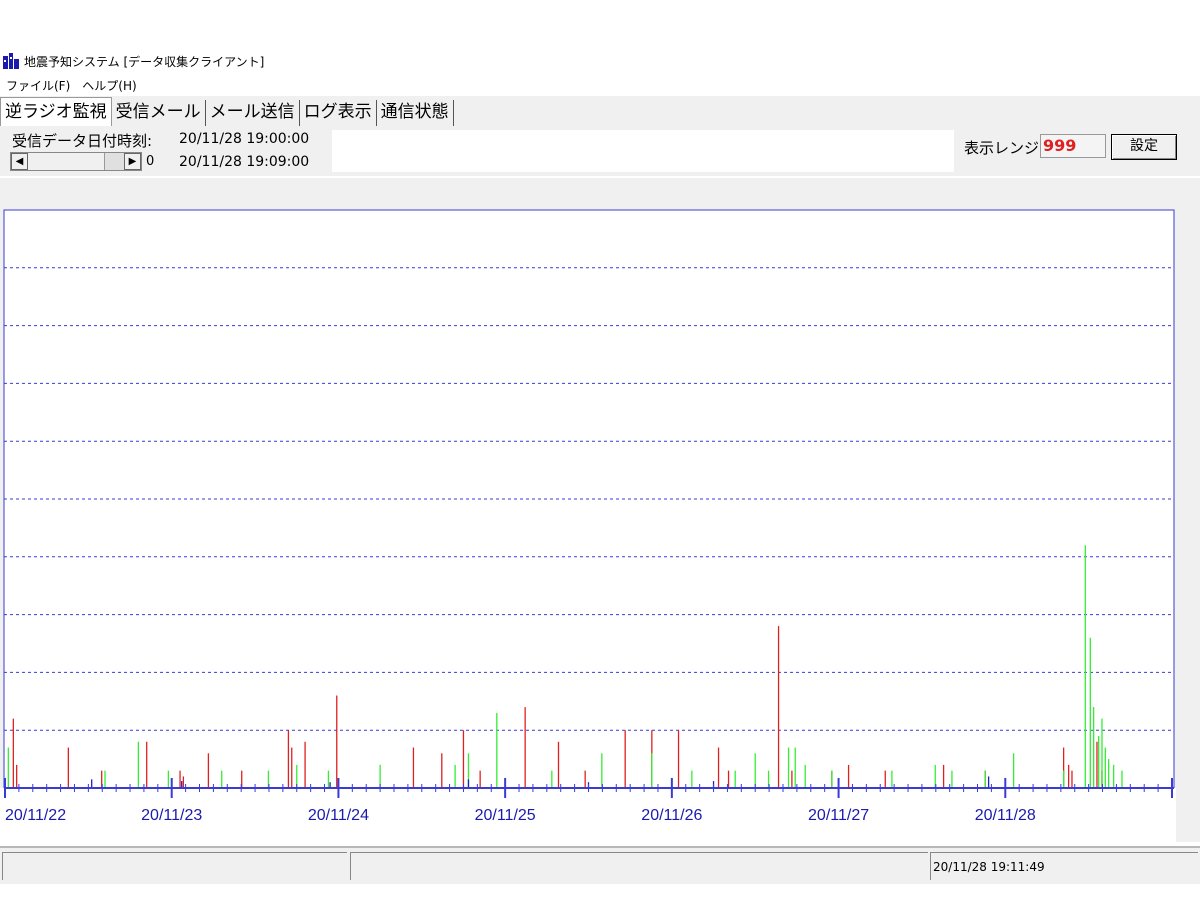 This screenshot has height=900, width=1200. What do you see at coordinates (415, 113) in the screenshot?
I see `tab-comm-status: 通信状態` at bounding box center [415, 113].